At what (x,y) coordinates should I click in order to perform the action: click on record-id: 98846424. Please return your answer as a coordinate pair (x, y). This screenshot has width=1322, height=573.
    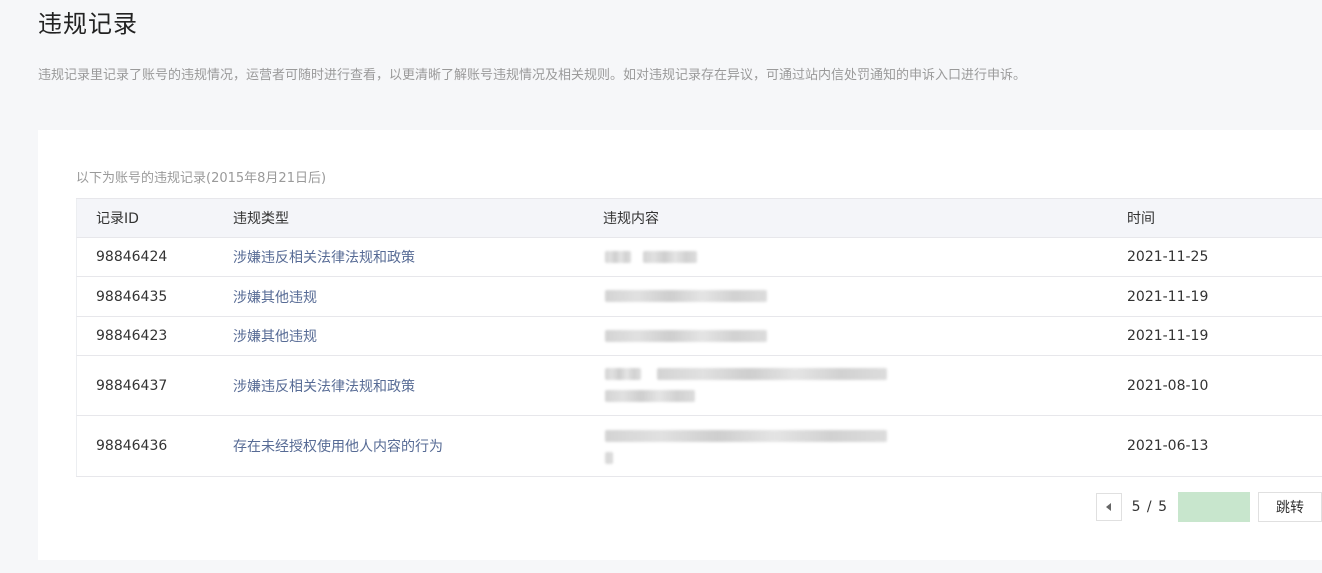
    Looking at the image, I should click on (132, 257).